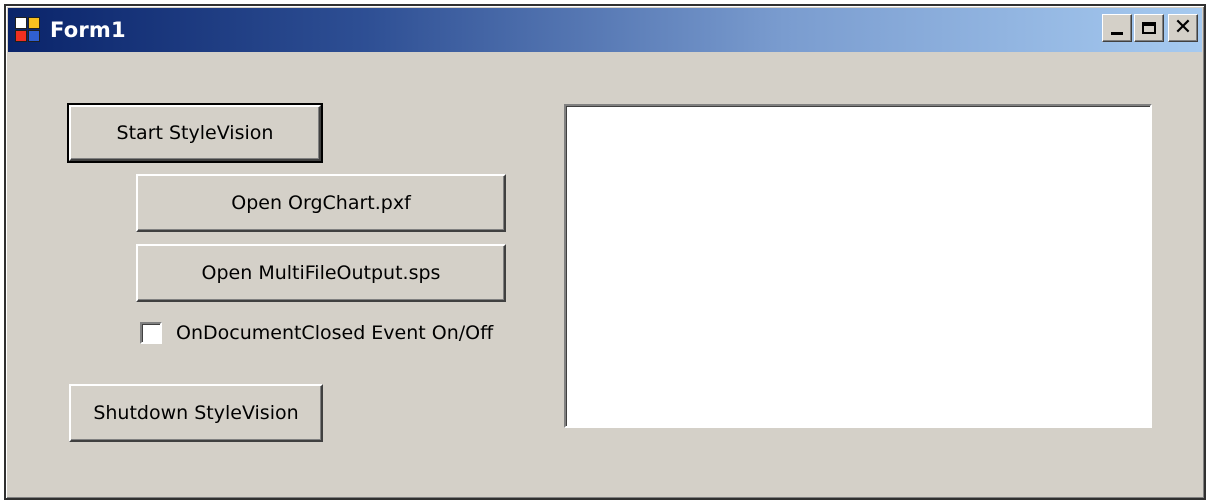 This screenshot has height=504, width=1210. I want to click on minimize-icon, so click(1117, 33).